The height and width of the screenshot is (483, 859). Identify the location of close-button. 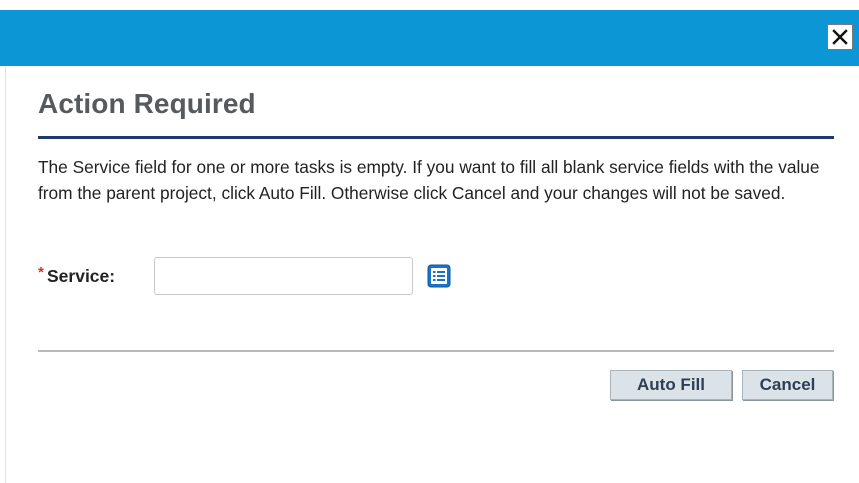
(840, 37).